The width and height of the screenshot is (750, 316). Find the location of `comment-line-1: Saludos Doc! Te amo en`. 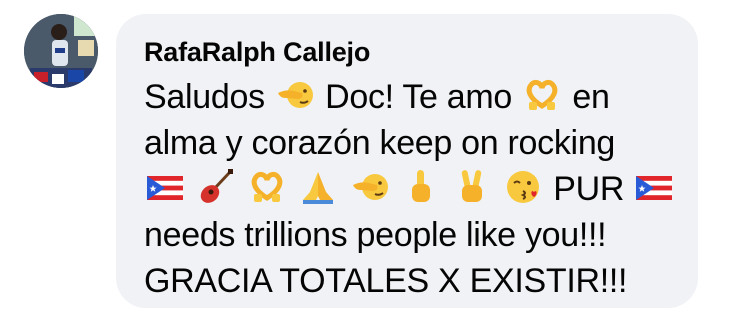

comment-line-1: Saludos Doc! Te amo en is located at coordinates (408, 97).